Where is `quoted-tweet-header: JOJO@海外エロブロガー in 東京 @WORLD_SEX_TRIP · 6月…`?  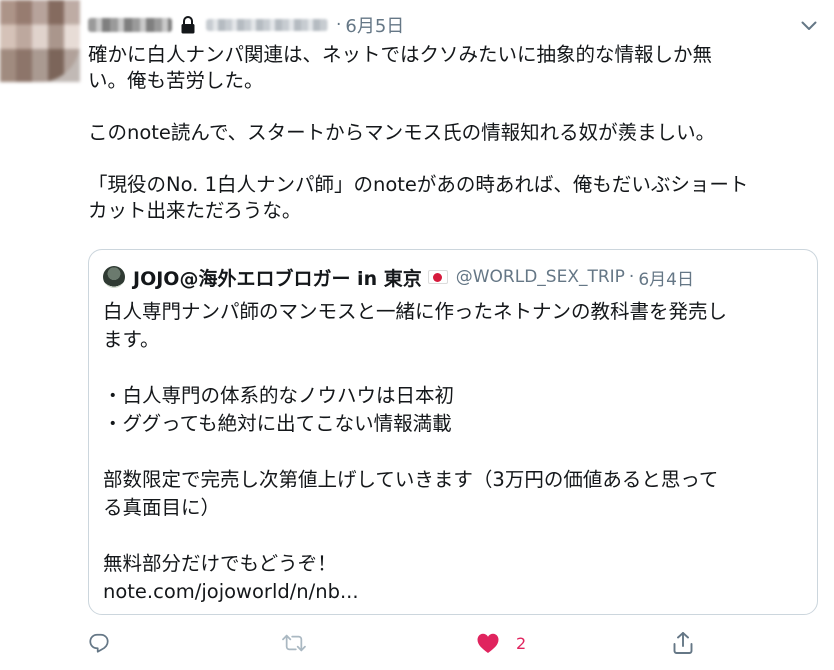
quoted-tweet-header: JOJO@海外エロブロガー in 東京 @WORLD_SEX_TRIP · 6月… is located at coordinates (453, 277).